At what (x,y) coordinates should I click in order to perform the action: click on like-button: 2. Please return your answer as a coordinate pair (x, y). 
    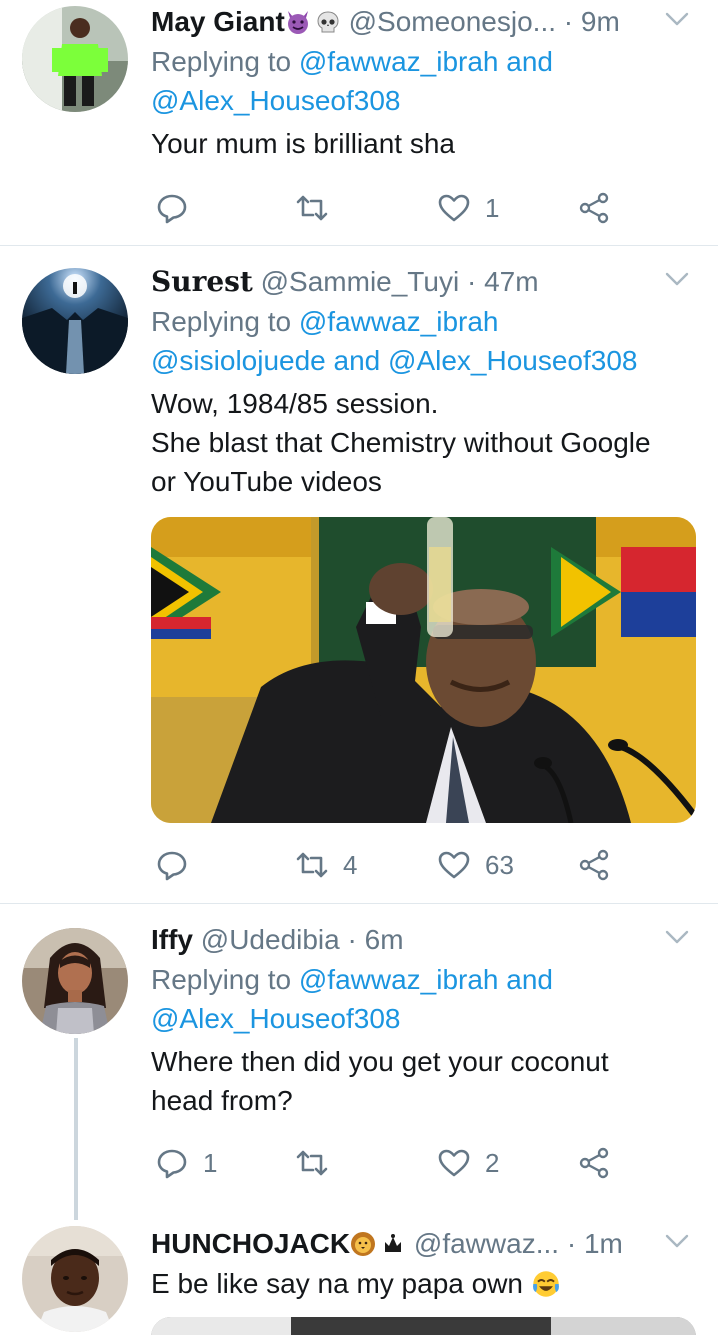
    Looking at the image, I should click on (468, 1163).